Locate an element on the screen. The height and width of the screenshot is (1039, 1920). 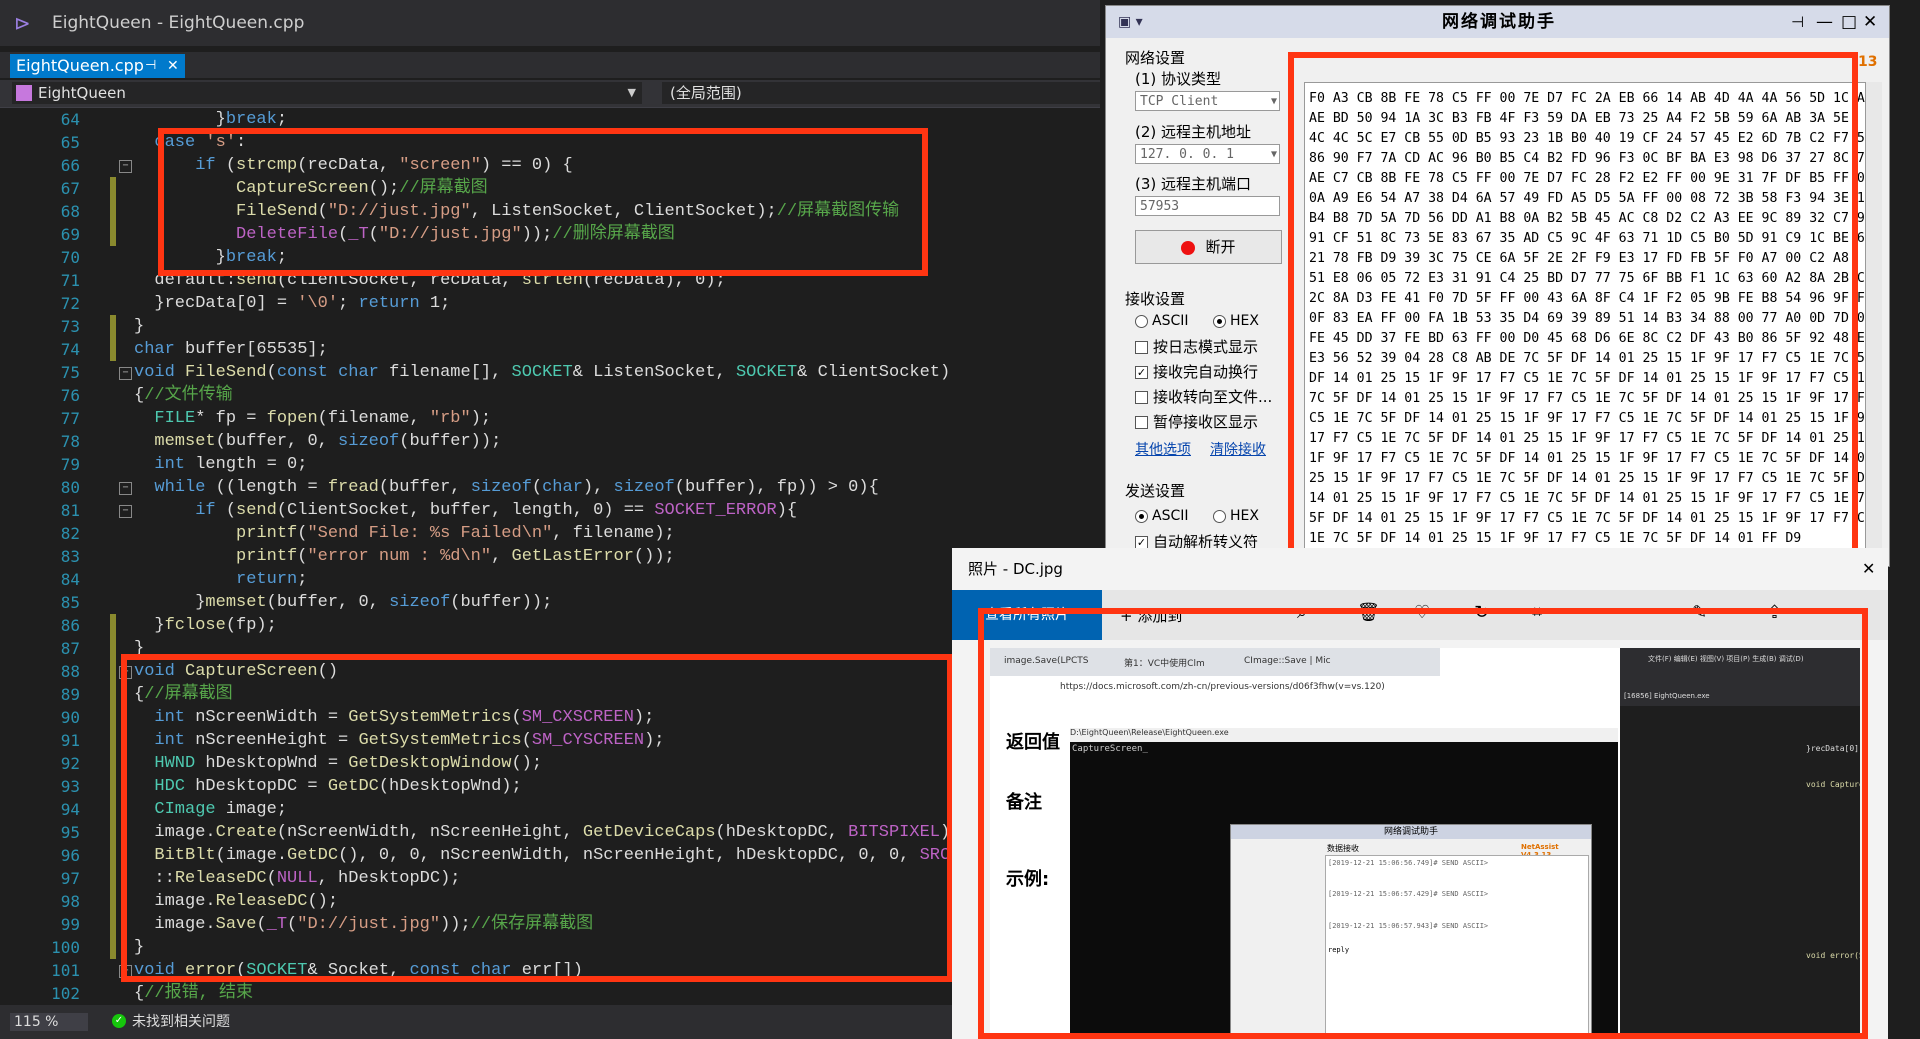
protocol-select: TCP Client ▼ is located at coordinates (1207, 101).